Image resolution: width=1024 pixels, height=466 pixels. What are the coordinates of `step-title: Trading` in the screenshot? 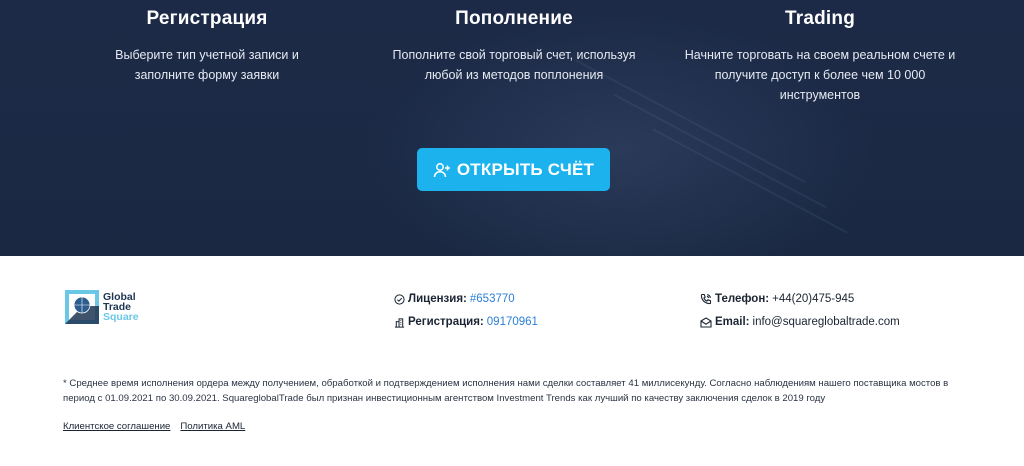 It's located at (819, 18).